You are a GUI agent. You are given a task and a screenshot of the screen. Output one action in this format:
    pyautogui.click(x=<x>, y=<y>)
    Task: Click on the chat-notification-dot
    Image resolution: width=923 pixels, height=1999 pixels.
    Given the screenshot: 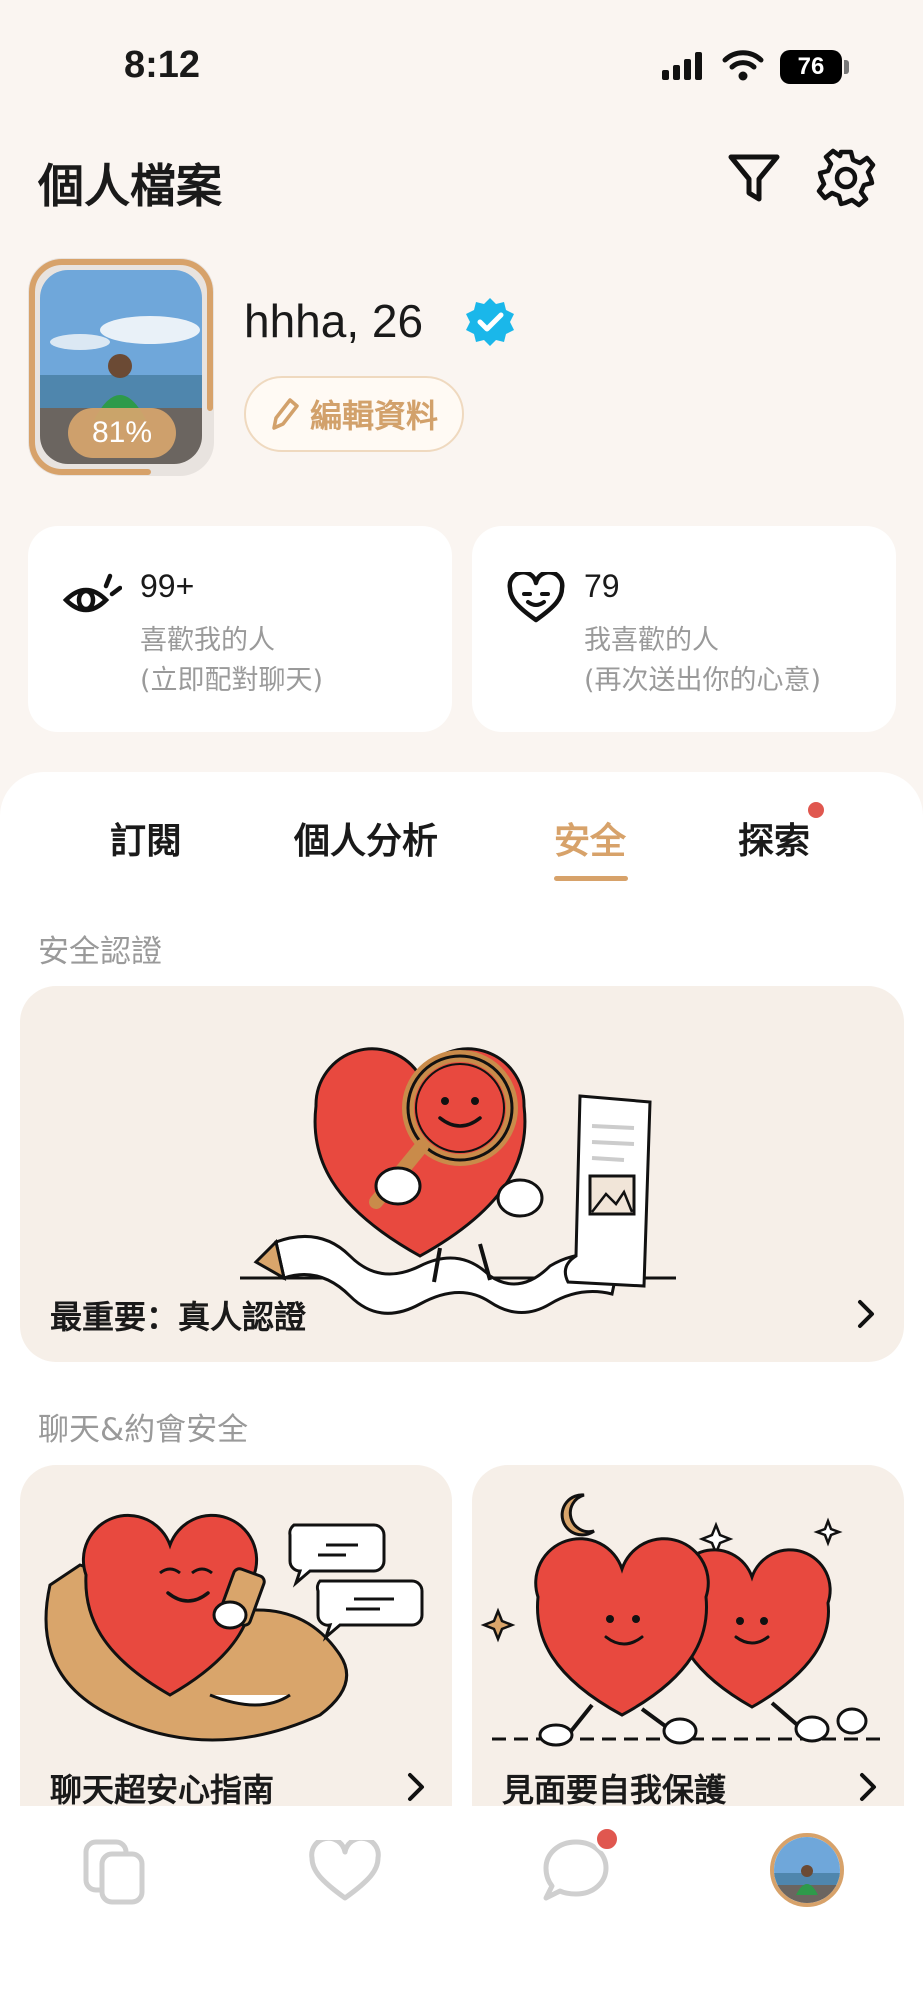 What is the action you would take?
    pyautogui.click(x=607, y=1839)
    